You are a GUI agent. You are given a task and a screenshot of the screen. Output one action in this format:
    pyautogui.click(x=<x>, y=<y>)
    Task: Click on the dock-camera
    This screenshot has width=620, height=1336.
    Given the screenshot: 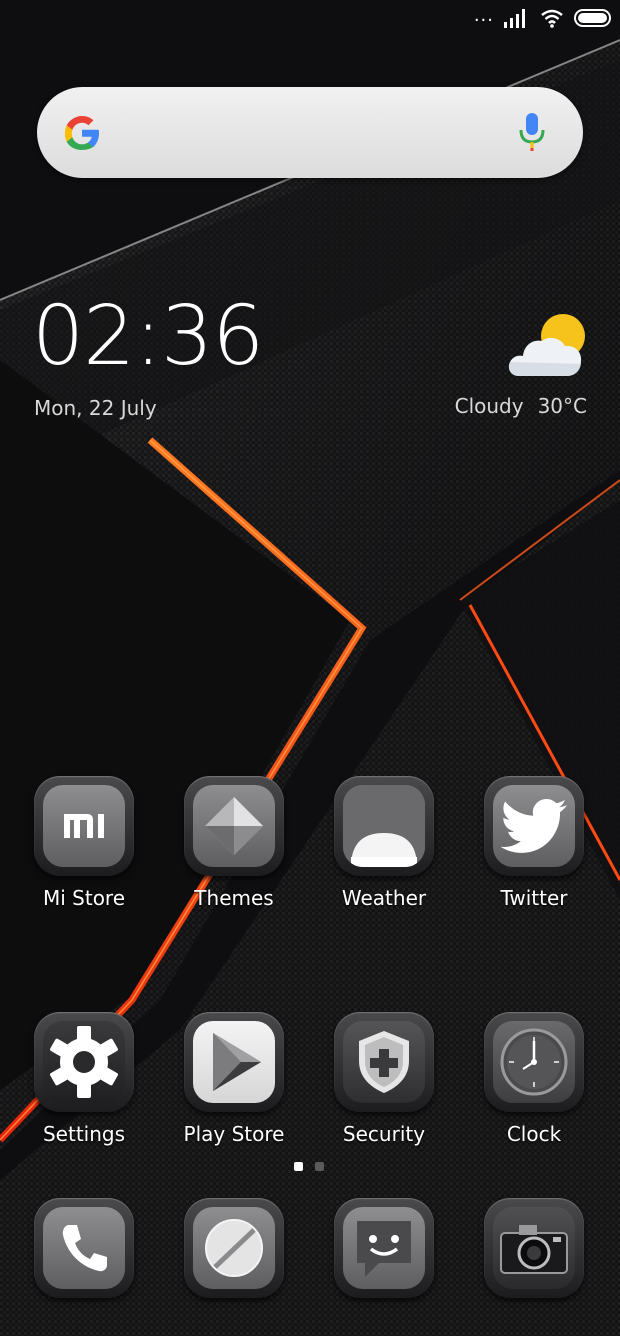 What is the action you would take?
    pyautogui.click(x=534, y=1248)
    